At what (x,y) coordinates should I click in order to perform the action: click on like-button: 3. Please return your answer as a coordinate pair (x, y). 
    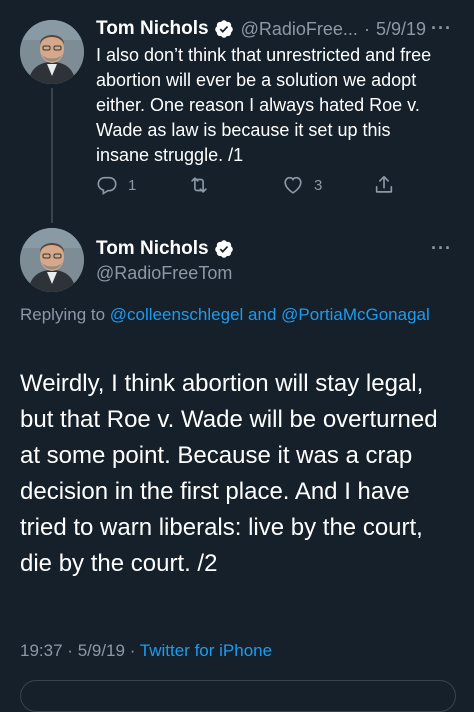
    Looking at the image, I should click on (302, 185).